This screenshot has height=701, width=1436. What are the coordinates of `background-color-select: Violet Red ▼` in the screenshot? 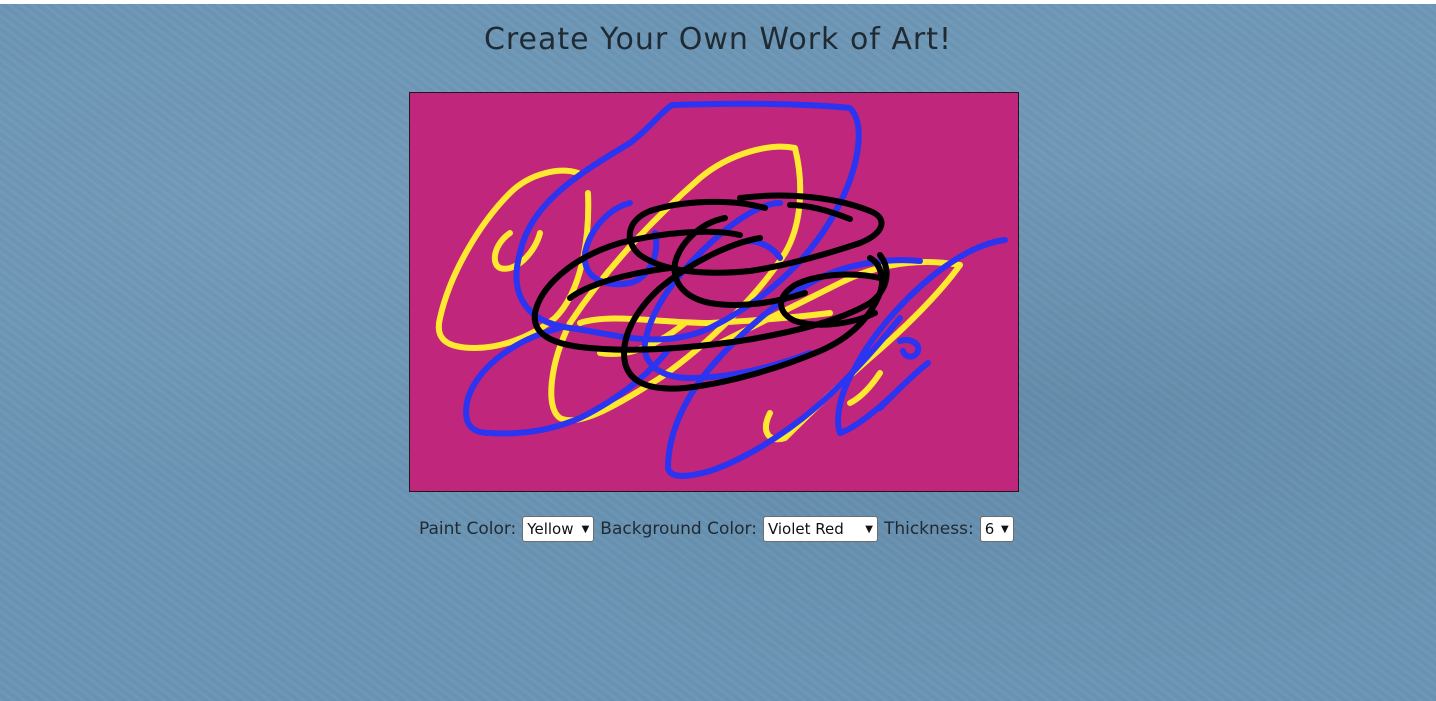 It's located at (820, 529).